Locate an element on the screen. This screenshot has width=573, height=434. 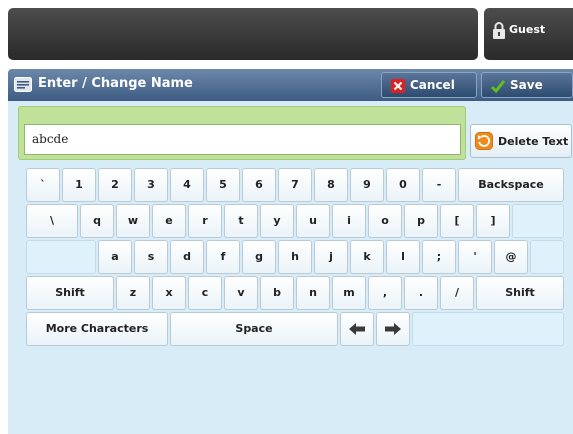
space-key: Space is located at coordinates (254, 329).